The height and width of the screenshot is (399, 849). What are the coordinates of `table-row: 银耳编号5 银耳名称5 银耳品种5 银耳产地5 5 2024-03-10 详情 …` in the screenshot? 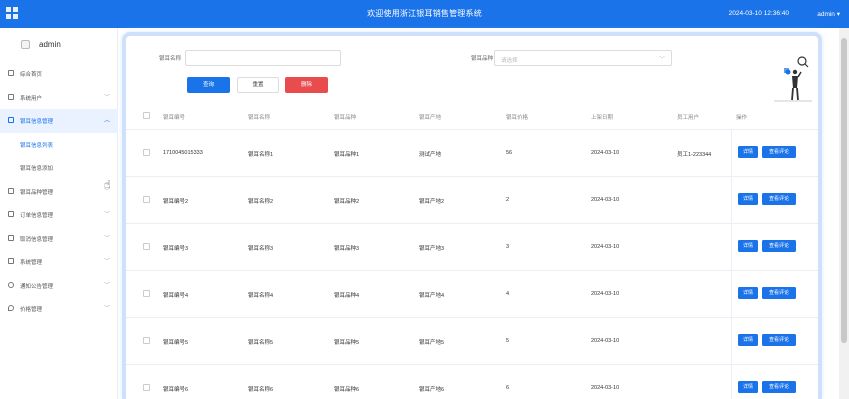 It's located at (472, 341).